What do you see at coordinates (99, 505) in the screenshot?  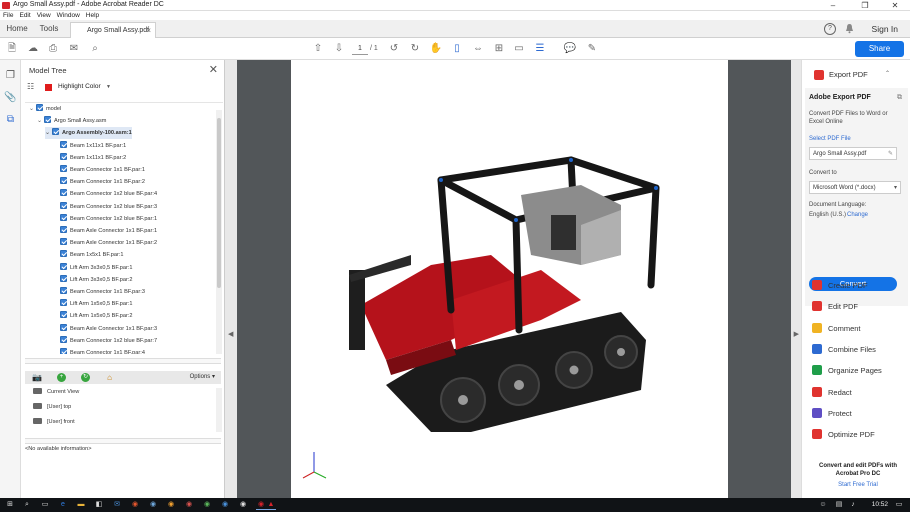 I see `store-icon: ◧` at bounding box center [99, 505].